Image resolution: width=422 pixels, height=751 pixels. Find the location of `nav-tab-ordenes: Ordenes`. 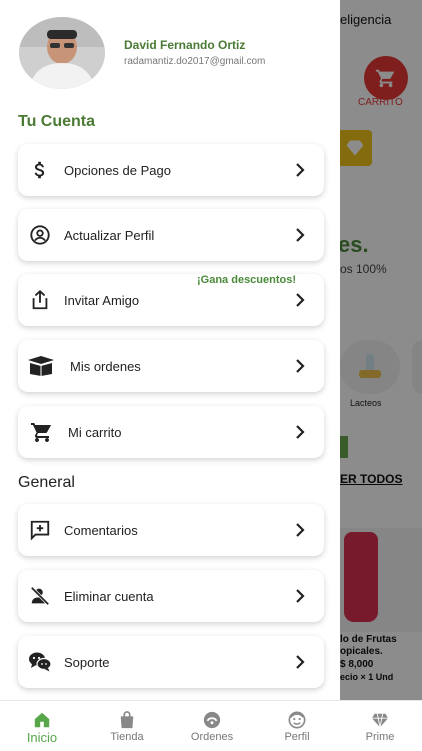

nav-tab-ordenes: Ordenes is located at coordinates (212, 726).